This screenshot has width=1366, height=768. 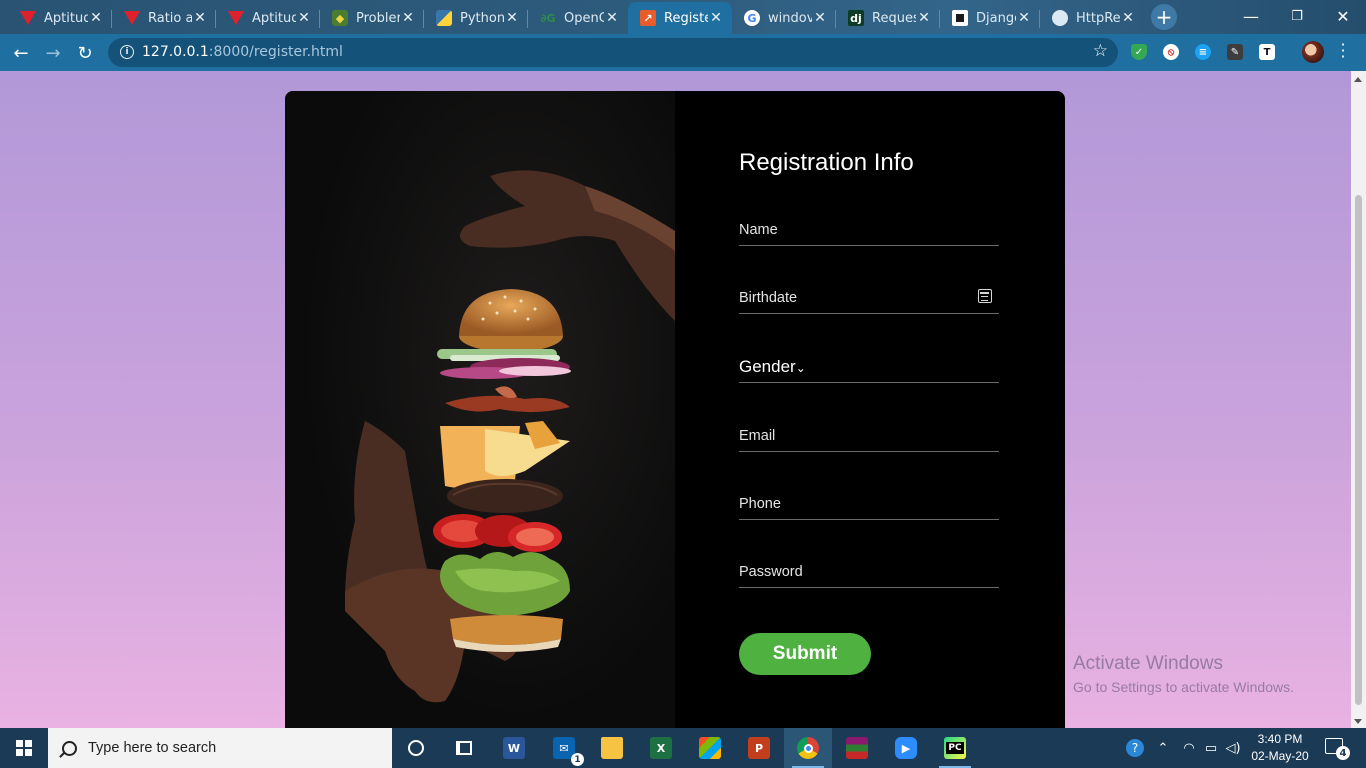 I want to click on tab-ratio: Ratio a ✕, so click(x=164, y=18).